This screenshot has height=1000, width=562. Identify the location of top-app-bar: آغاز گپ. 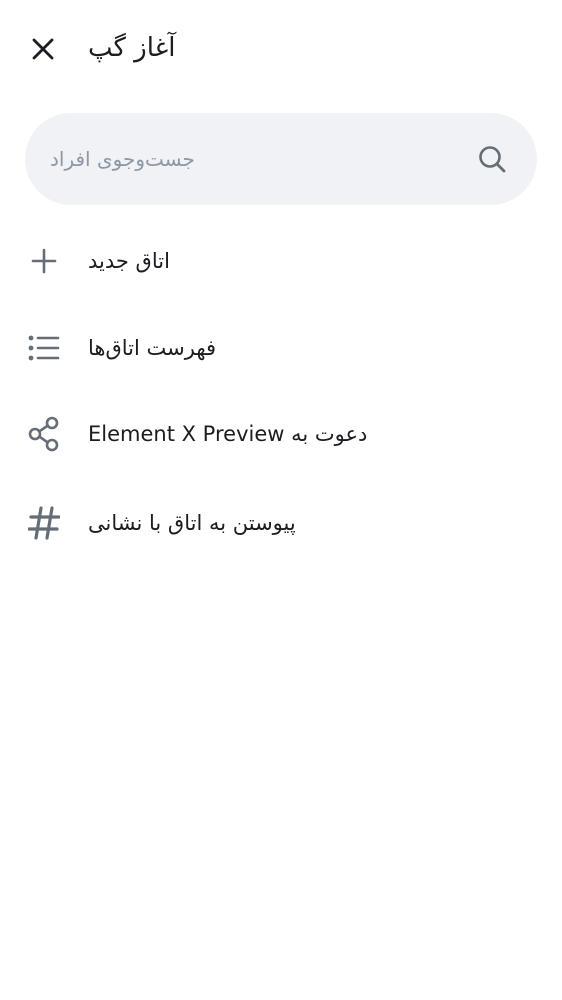
(281, 49).